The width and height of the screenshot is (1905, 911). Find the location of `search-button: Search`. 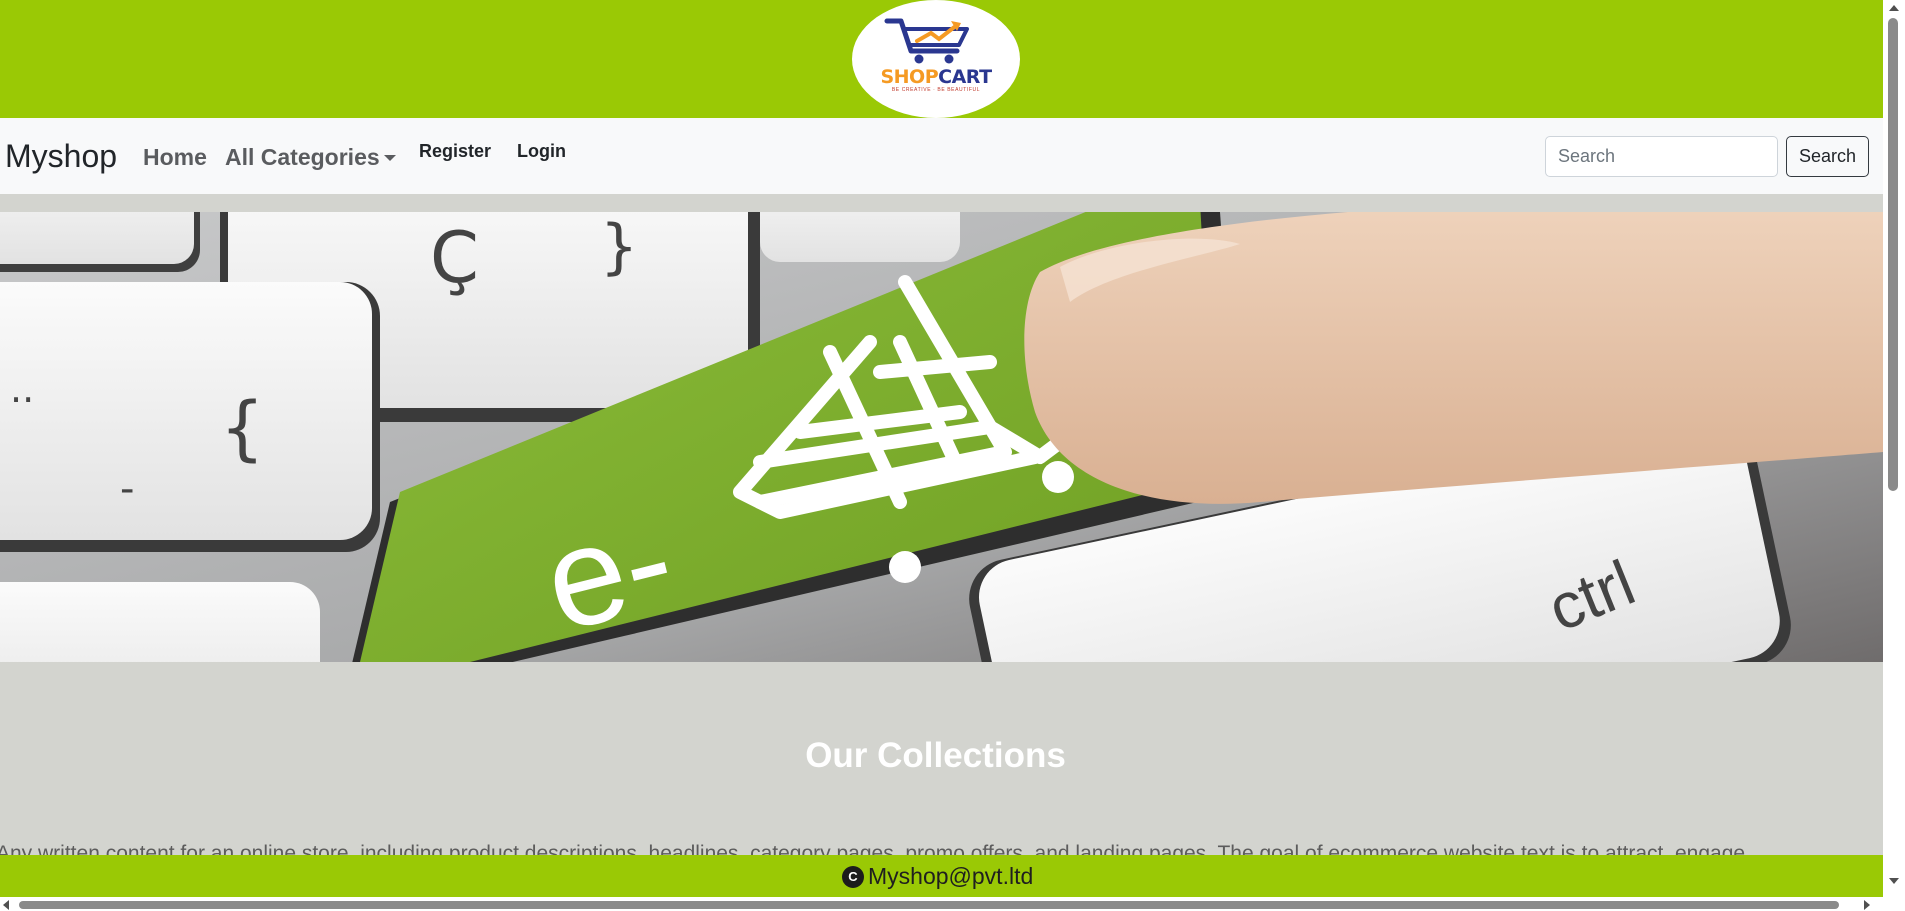

search-button: Search is located at coordinates (1827, 156).